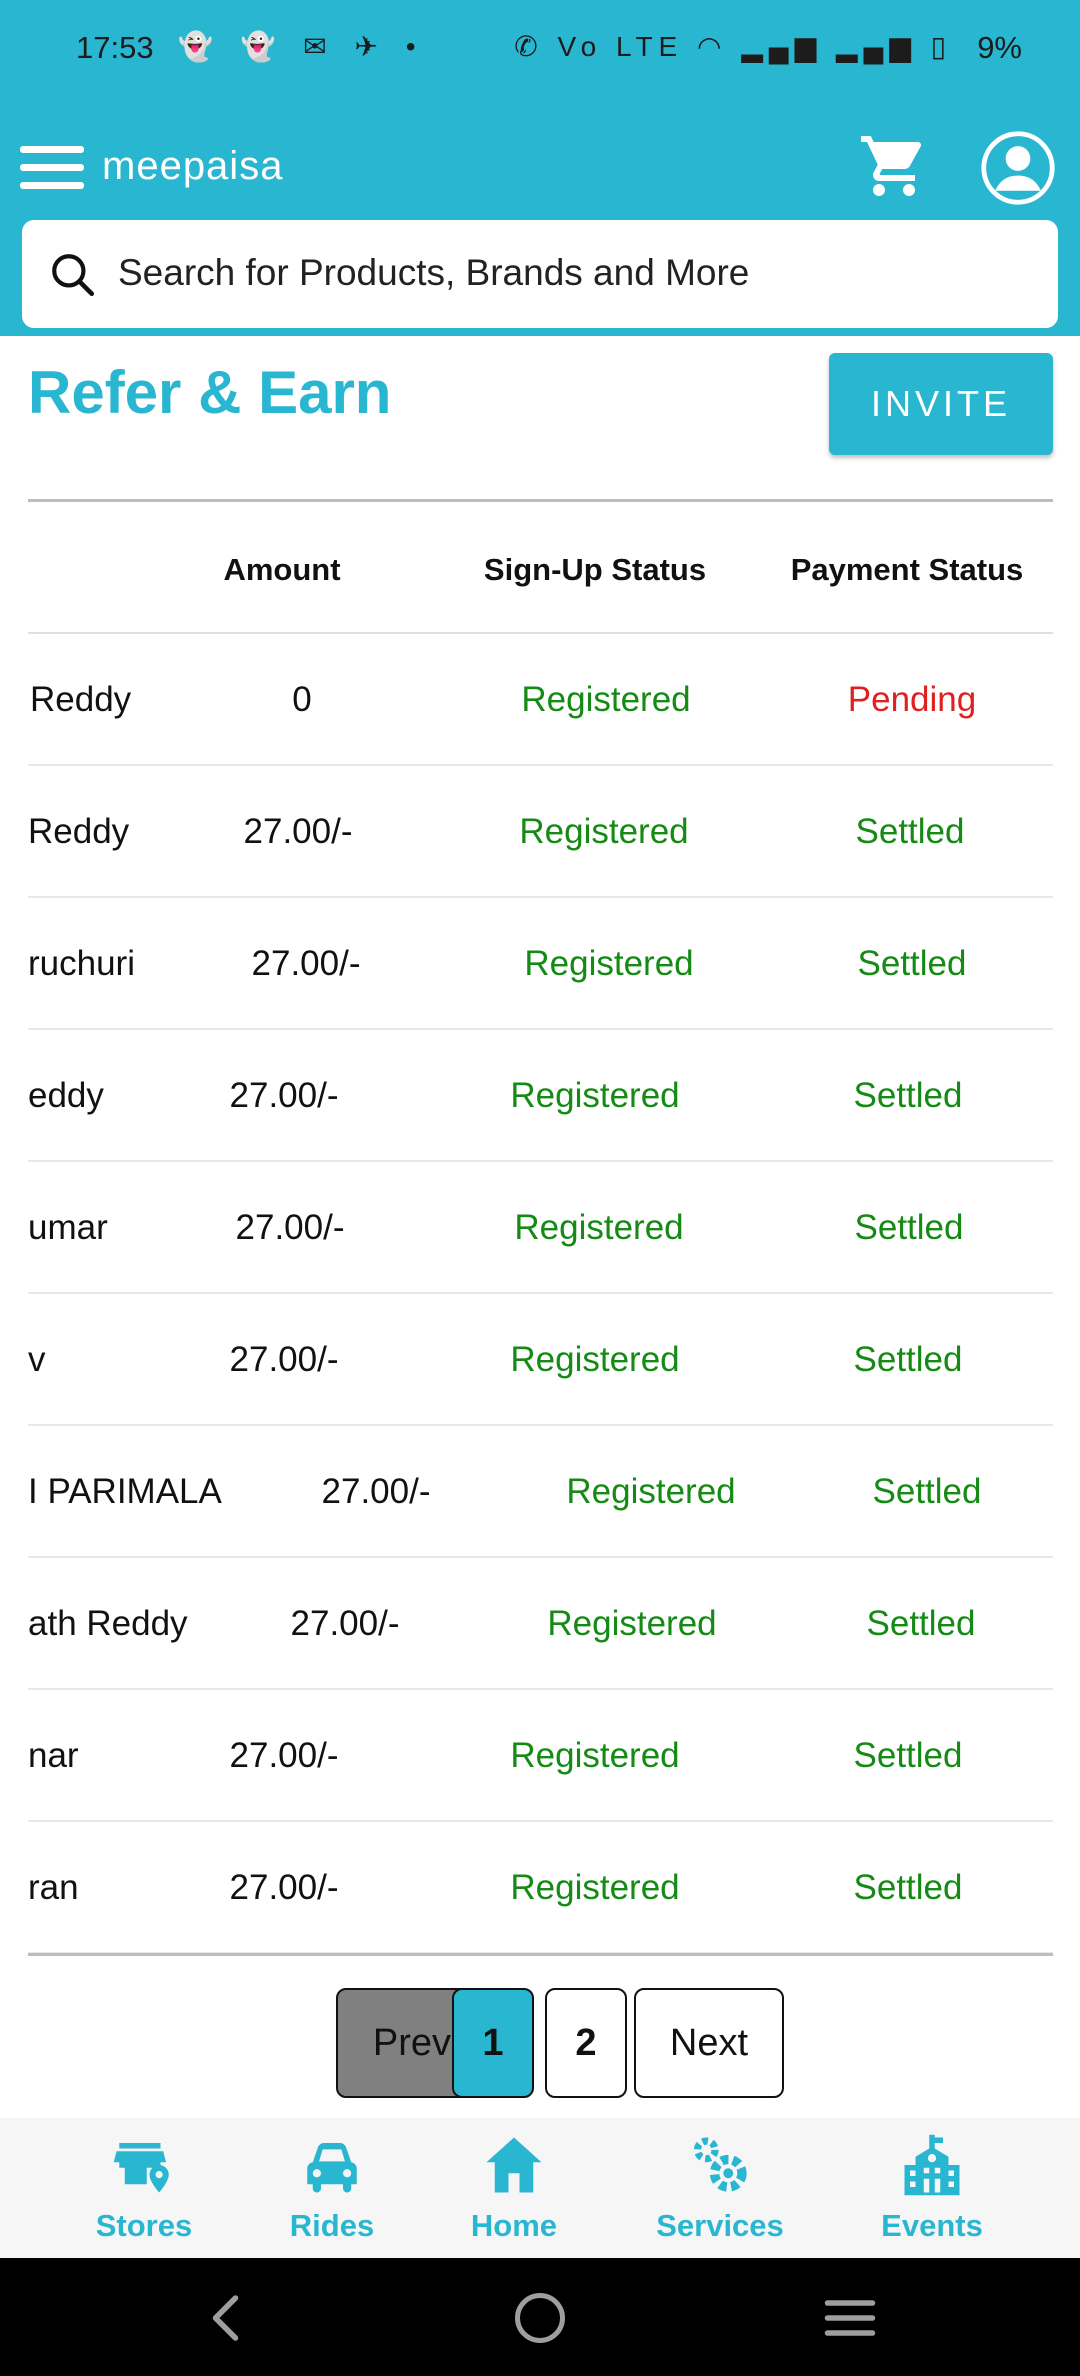 Image resolution: width=1080 pixels, height=2376 pixels. I want to click on store-icon, so click(141, 2168).